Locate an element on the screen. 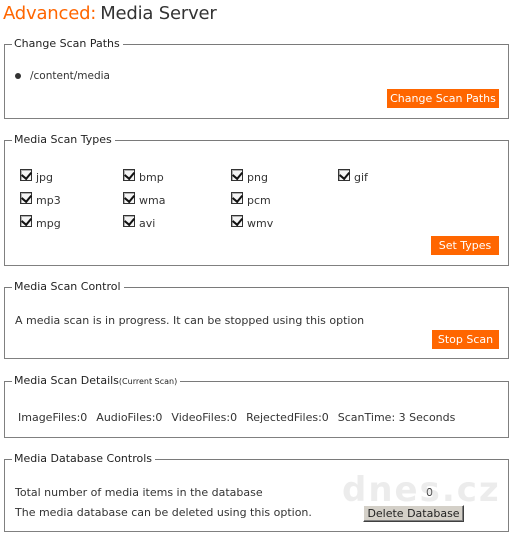 Image resolution: width=512 pixels, height=536 pixels. checkbox-label: gif is located at coordinates (361, 177).